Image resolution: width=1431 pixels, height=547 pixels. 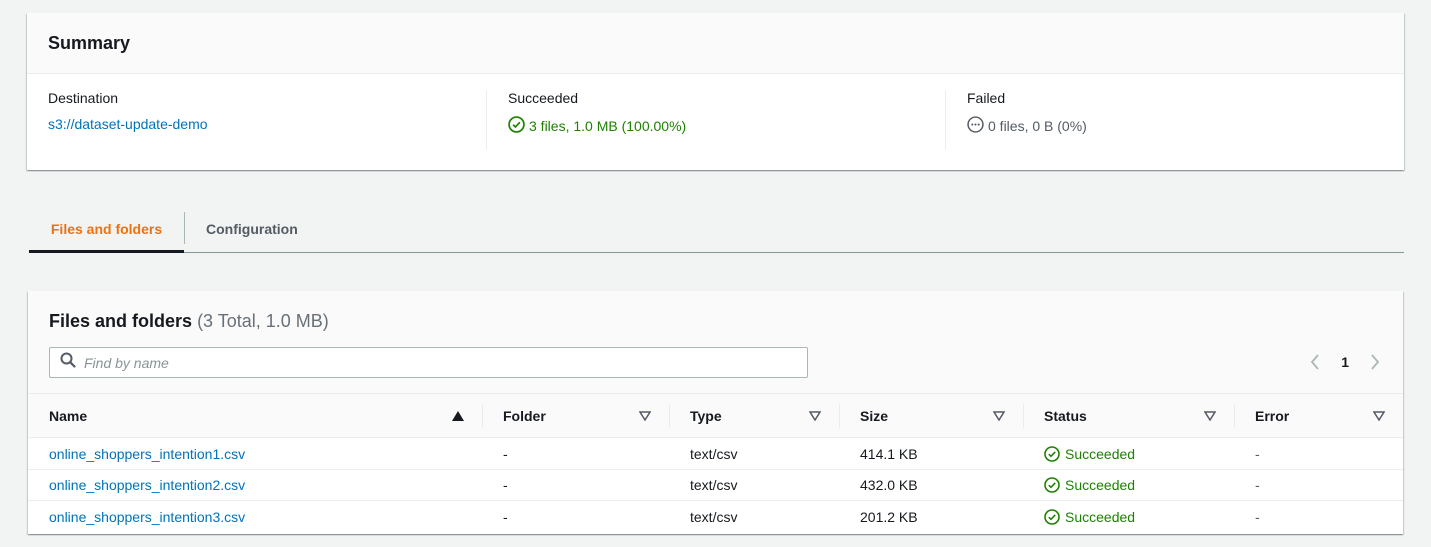 What do you see at coordinates (931, 416) in the screenshot?
I see `column-header-size: Size` at bounding box center [931, 416].